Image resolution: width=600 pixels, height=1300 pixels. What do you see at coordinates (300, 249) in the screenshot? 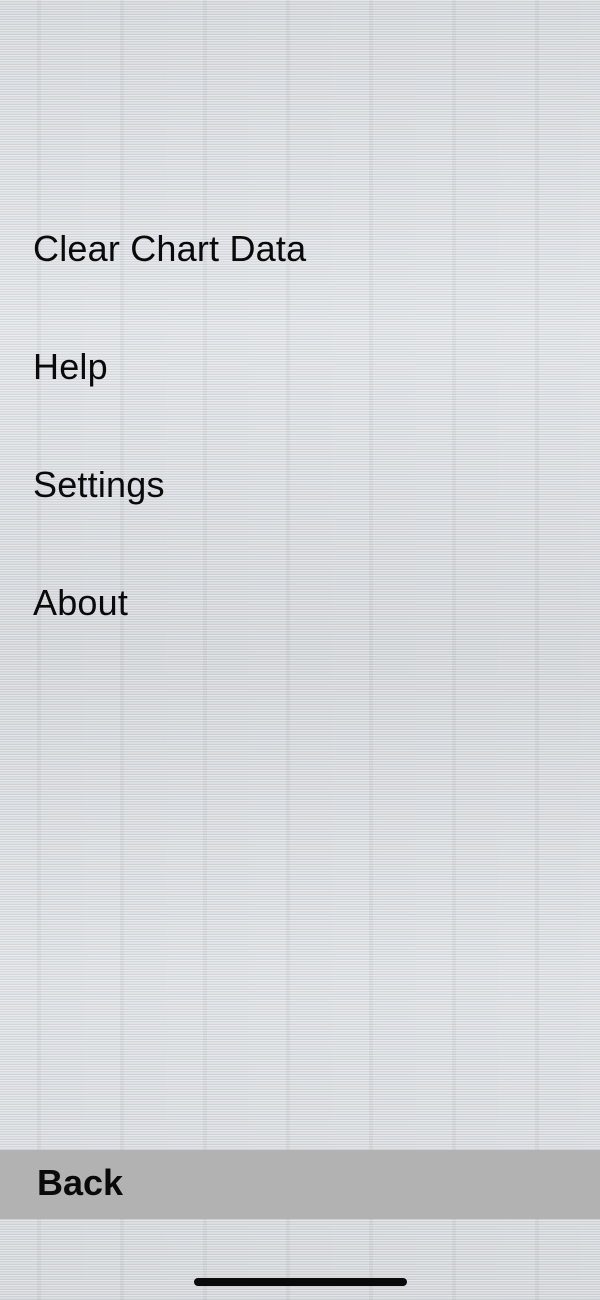
I see `menu-item-clear-chart-data: Clear Chart Data` at bounding box center [300, 249].